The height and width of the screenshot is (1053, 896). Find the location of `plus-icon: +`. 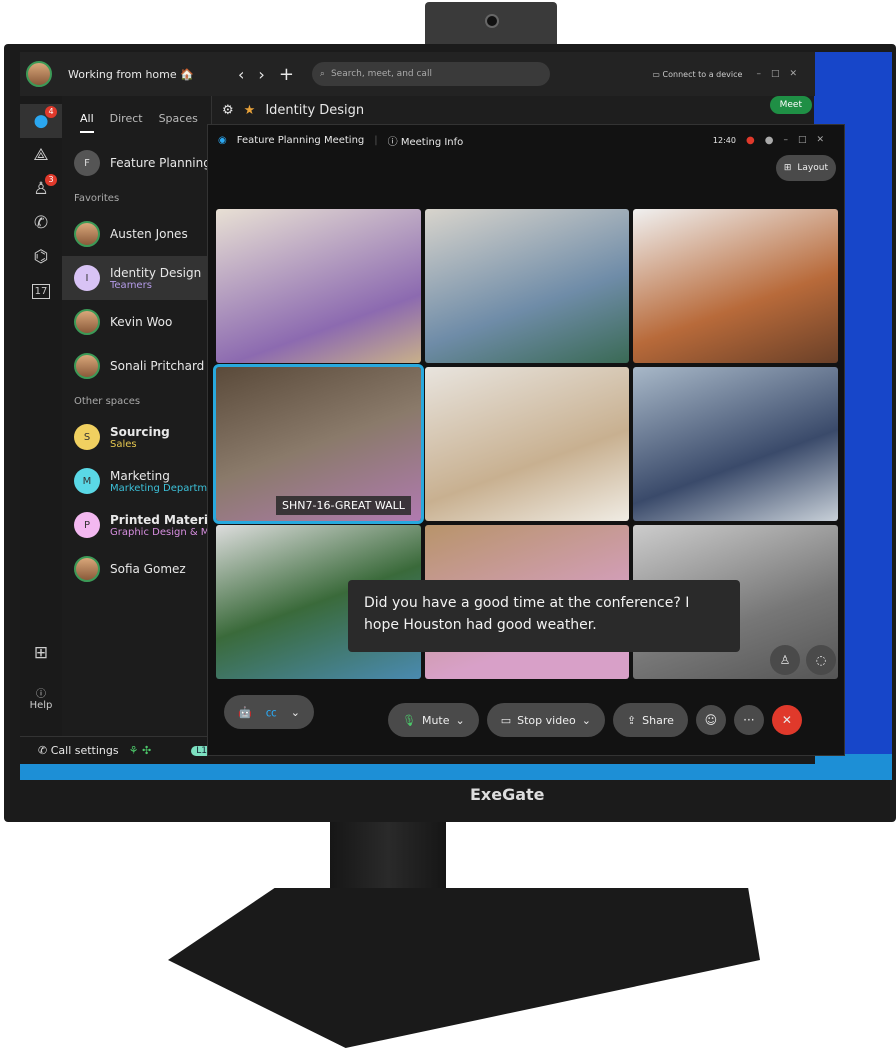

plus-icon: + is located at coordinates (286, 74).